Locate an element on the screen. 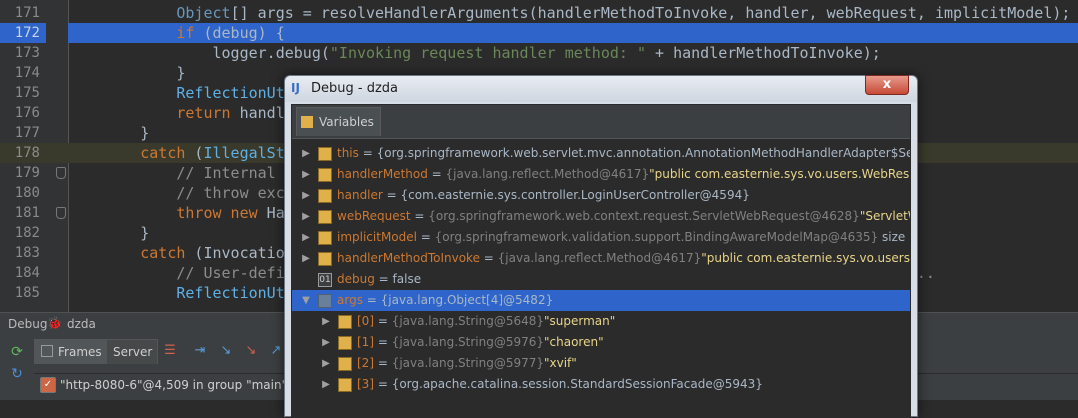 The image size is (1078, 418). line-number: 182 is located at coordinates (23, 233).